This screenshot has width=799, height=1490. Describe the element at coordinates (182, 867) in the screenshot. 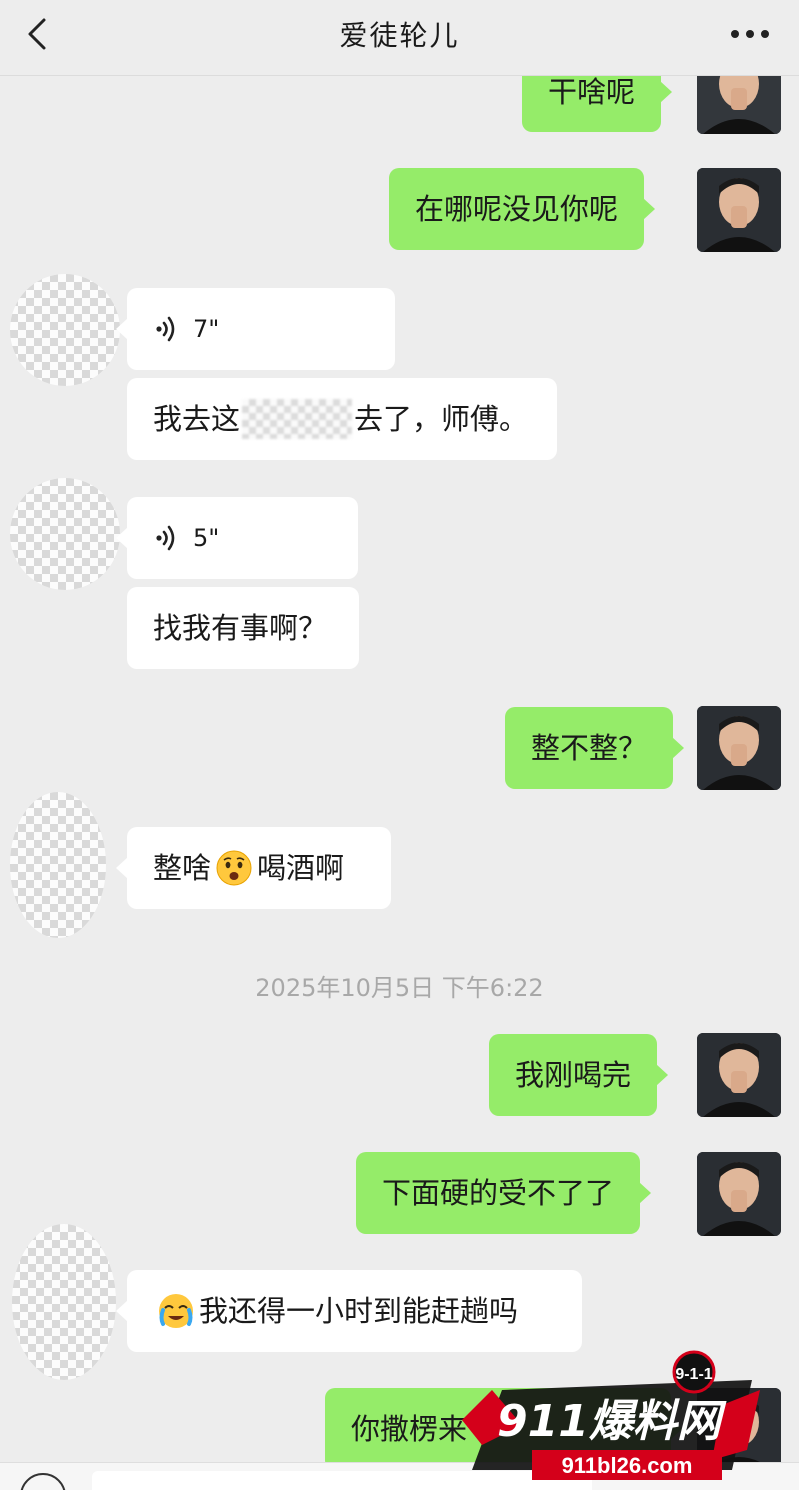

I see `message-text-part: 整啥` at that location.